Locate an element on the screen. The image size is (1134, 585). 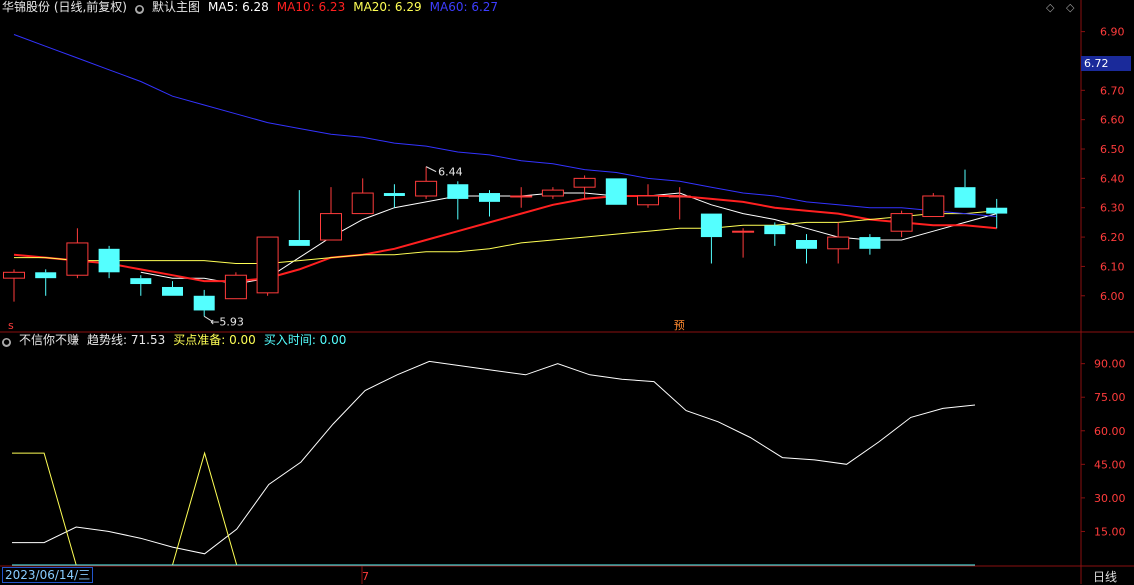
price-tick-label: 6.90 is located at coordinates (1112, 32).